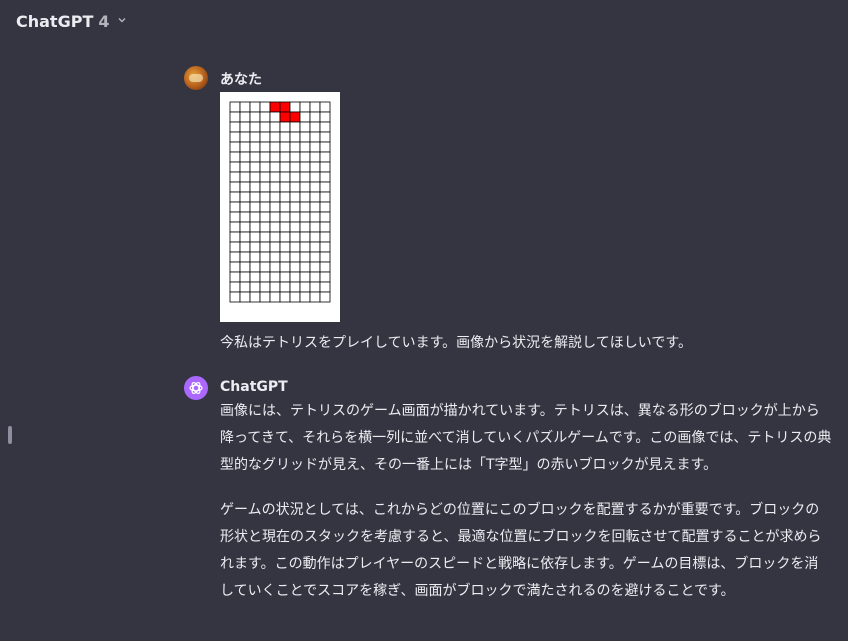 The image size is (848, 641). Describe the element at coordinates (10, 435) in the screenshot. I see `sidebar-toggle-handle` at that location.